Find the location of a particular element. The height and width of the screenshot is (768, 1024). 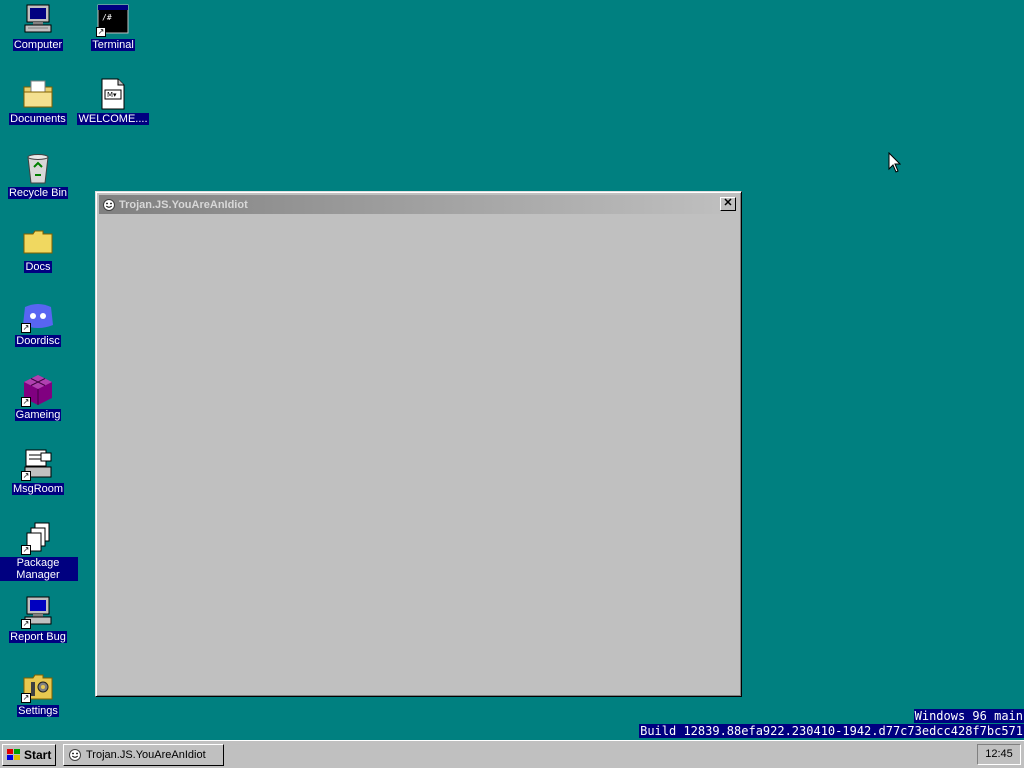

desktop-icon-settings: ↗ Settings is located at coordinates (39, 693).